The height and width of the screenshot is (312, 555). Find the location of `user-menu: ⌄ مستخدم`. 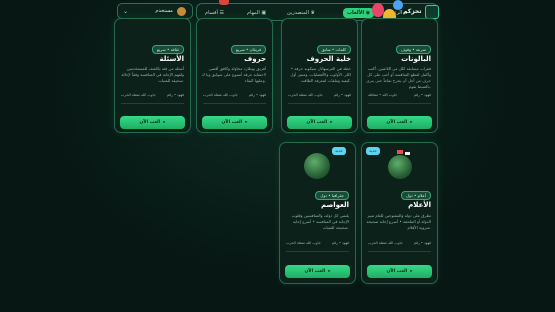

user-menu: ⌄ مستخدم is located at coordinates (155, 11).